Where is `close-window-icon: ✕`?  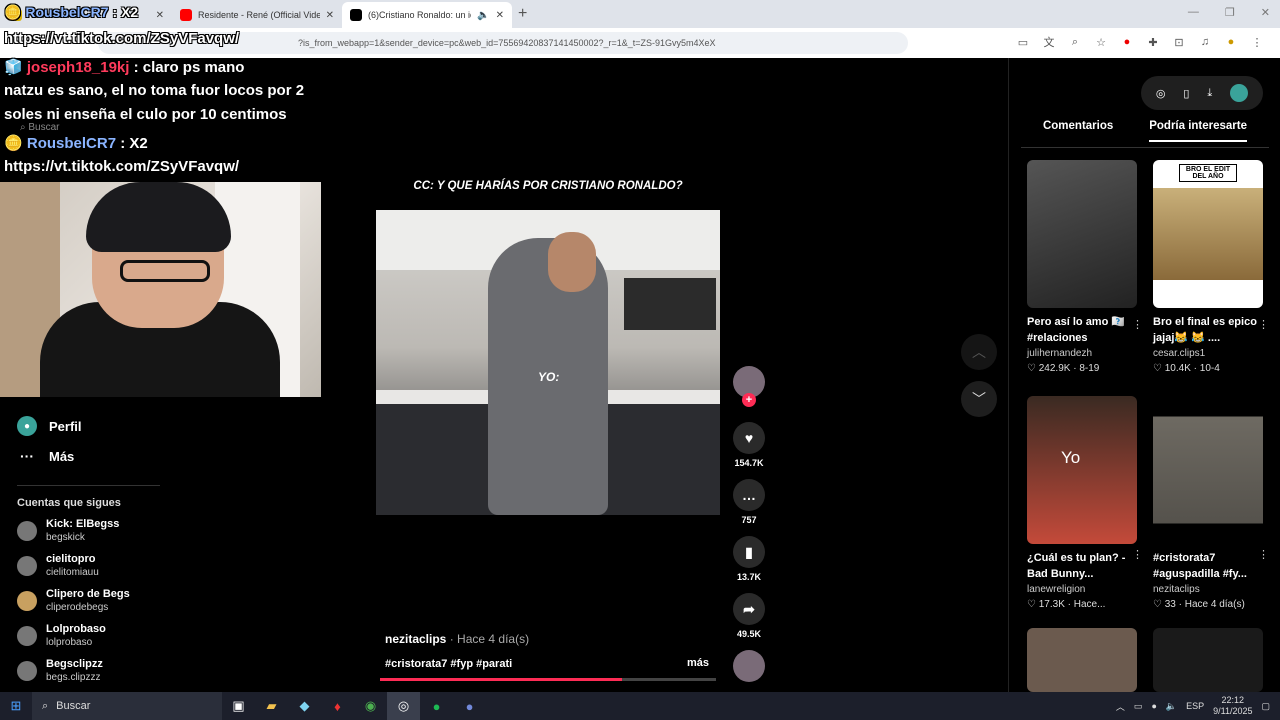
close-window-icon: ✕ is located at coordinates (1265, 12).